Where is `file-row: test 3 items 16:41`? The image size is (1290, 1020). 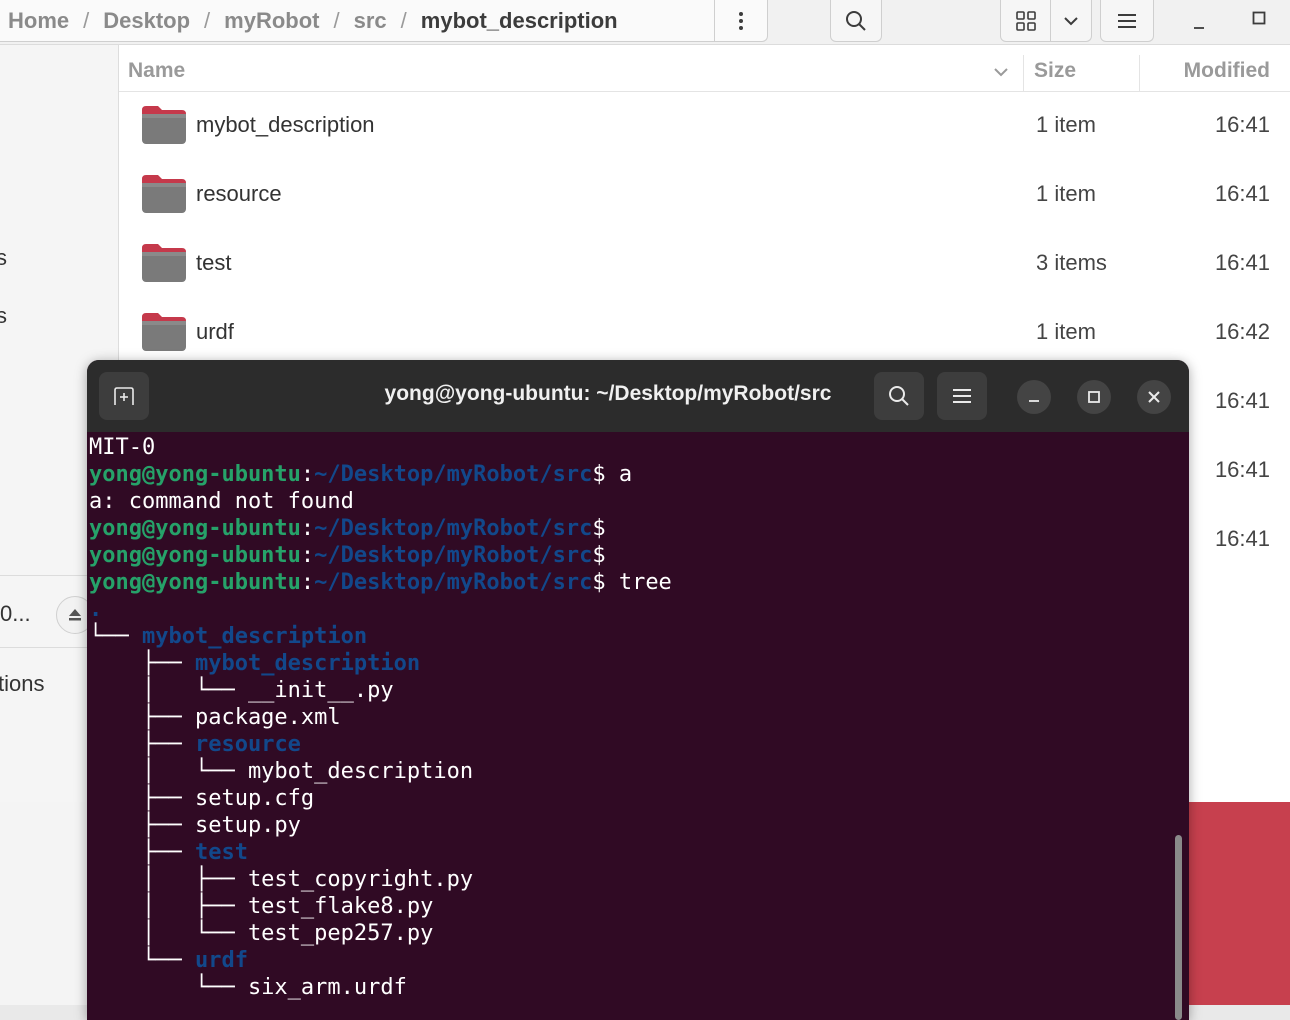 file-row: test 3 items 16:41 is located at coordinates (704, 263).